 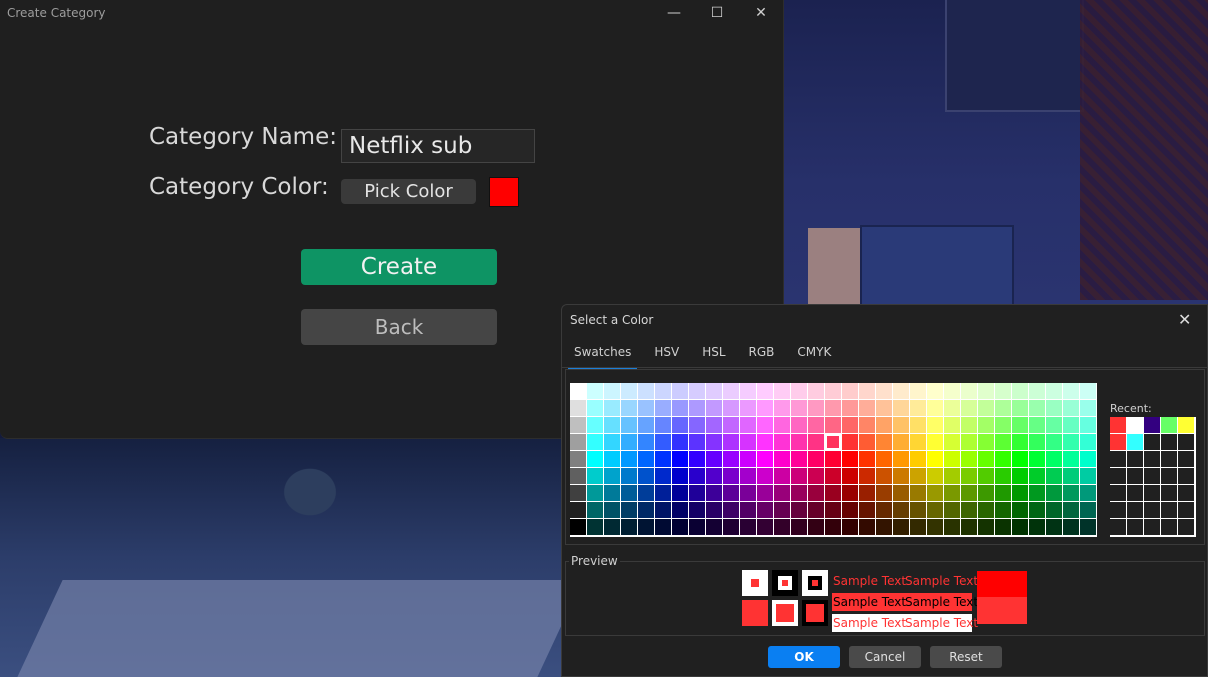 I want to click on tab-hsv: HSV, so click(x=666, y=355).